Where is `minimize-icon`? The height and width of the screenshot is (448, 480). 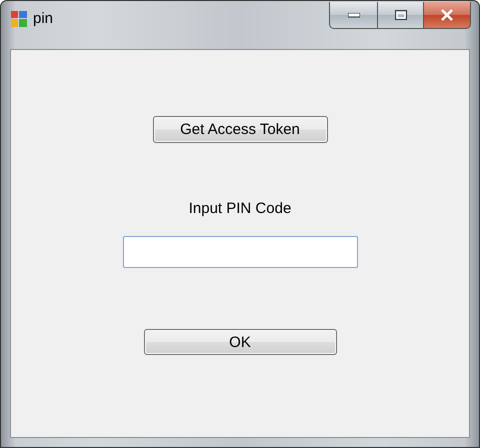 minimize-icon is located at coordinates (354, 15).